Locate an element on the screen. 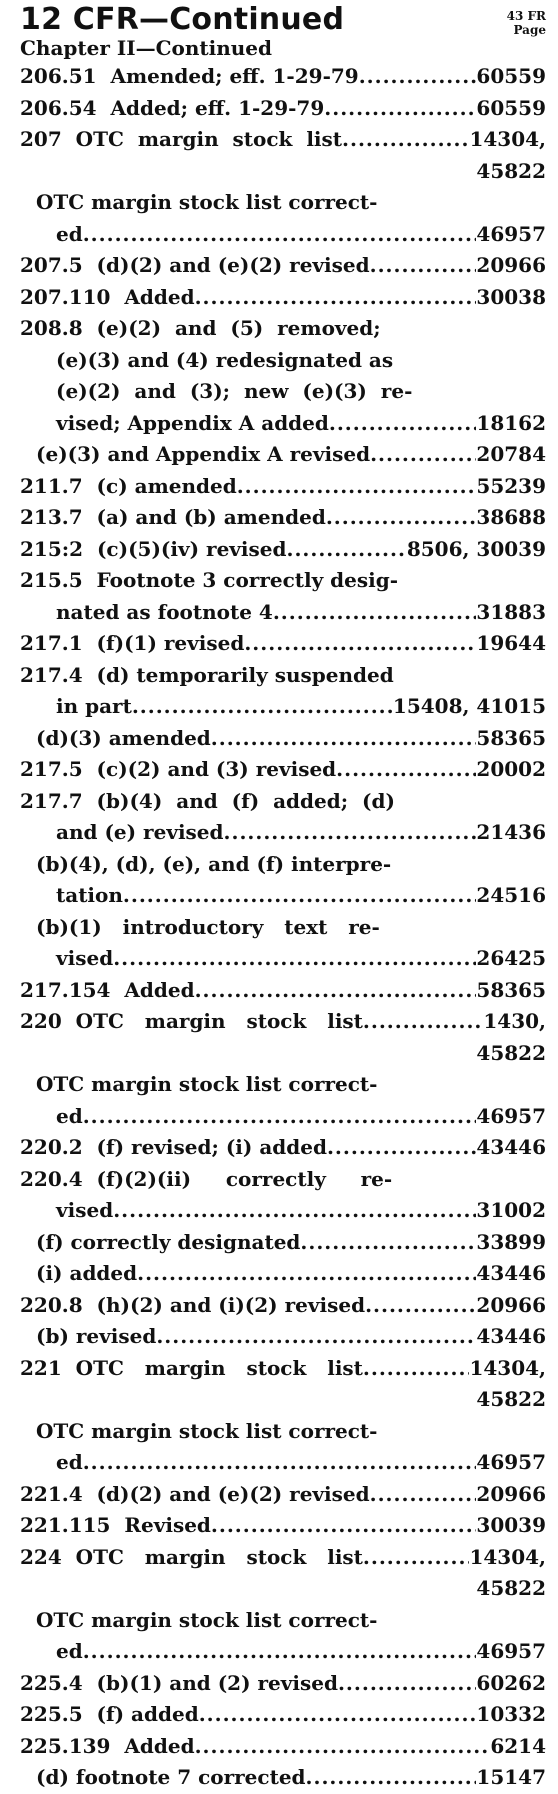  page-number: 60559 is located at coordinates (511, 107).